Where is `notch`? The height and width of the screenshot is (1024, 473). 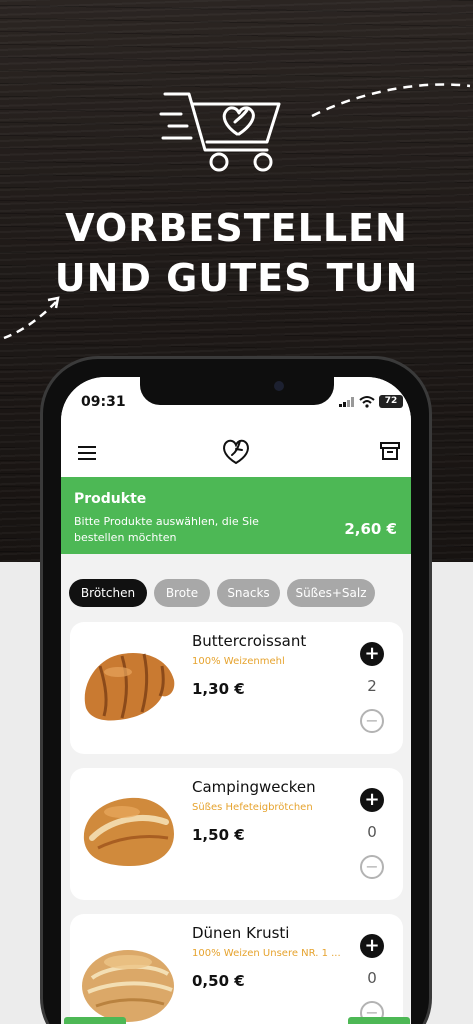 notch is located at coordinates (237, 391).